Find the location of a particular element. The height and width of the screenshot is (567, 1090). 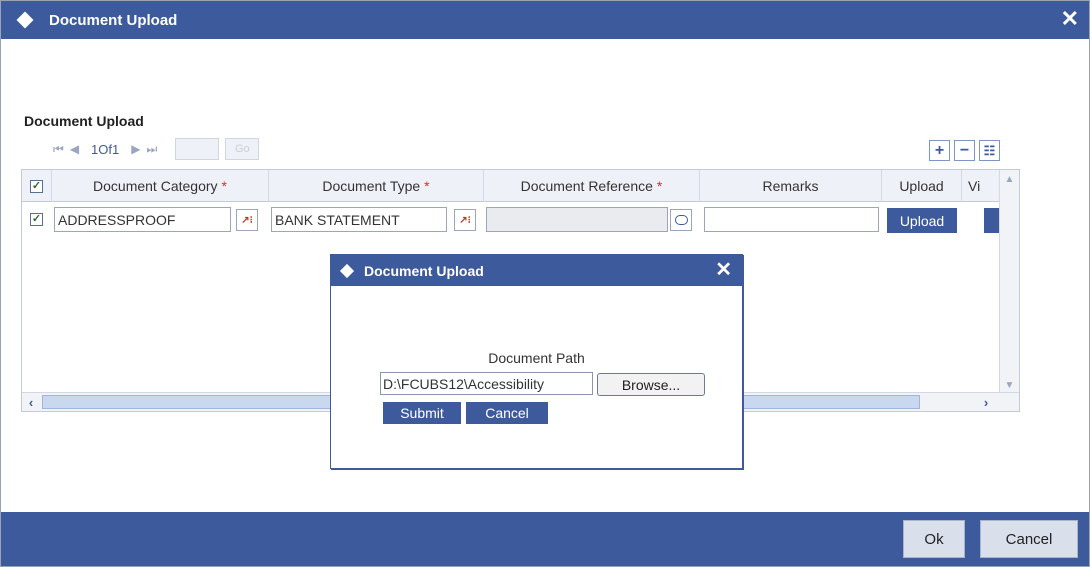

scroll-up-icon: ▲ is located at coordinates (1009, 179).